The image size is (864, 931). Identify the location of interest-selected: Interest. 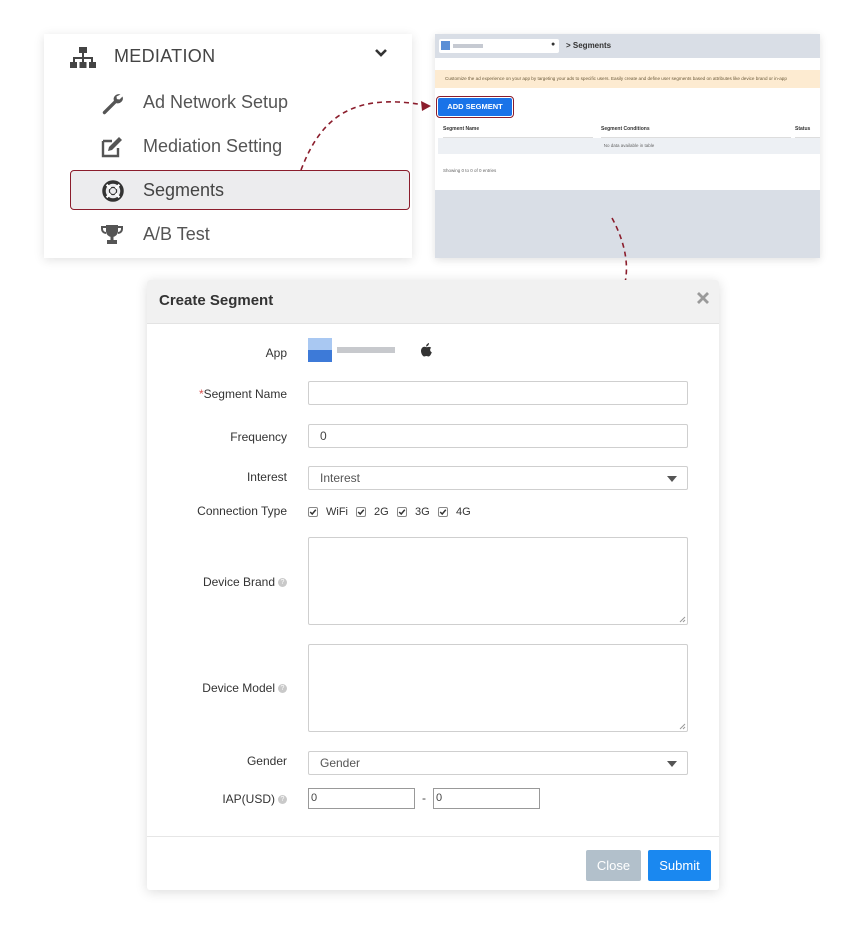
(340, 478).